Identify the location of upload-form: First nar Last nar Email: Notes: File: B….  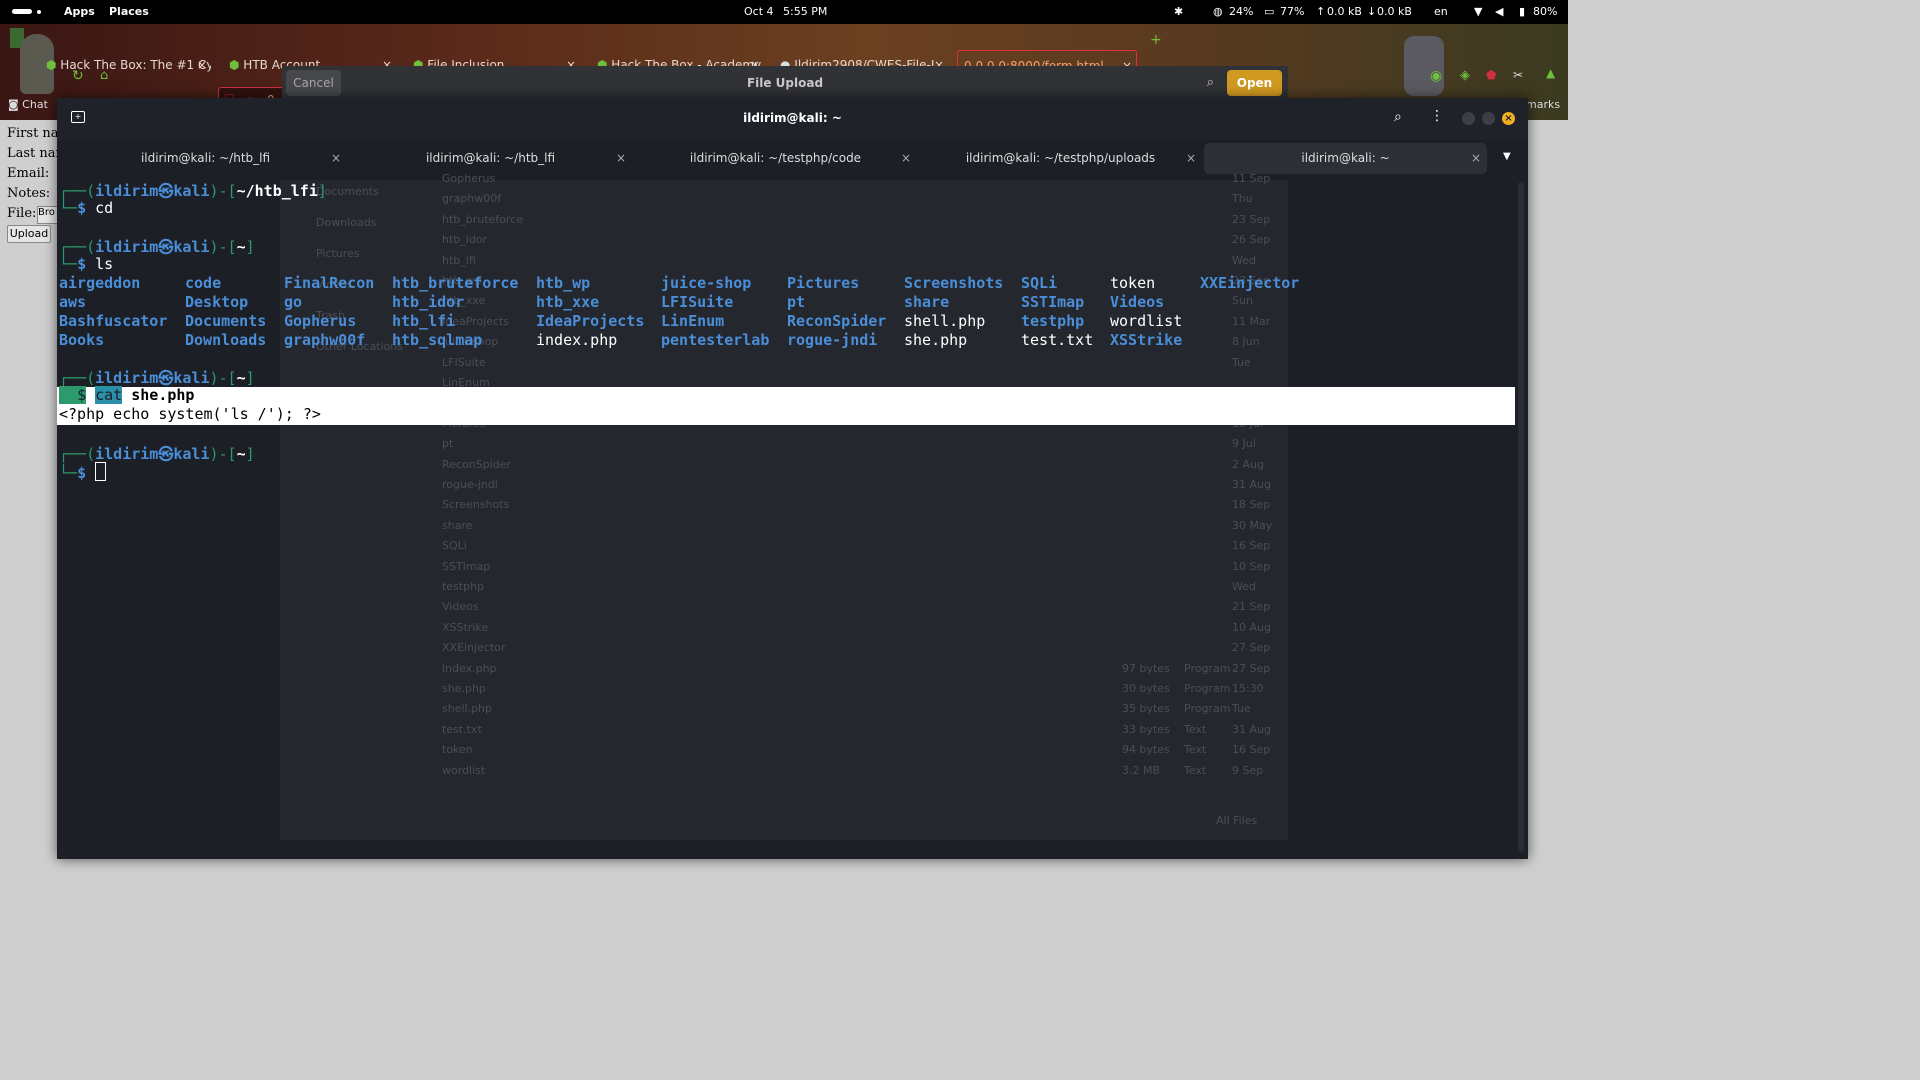
(29, 220).